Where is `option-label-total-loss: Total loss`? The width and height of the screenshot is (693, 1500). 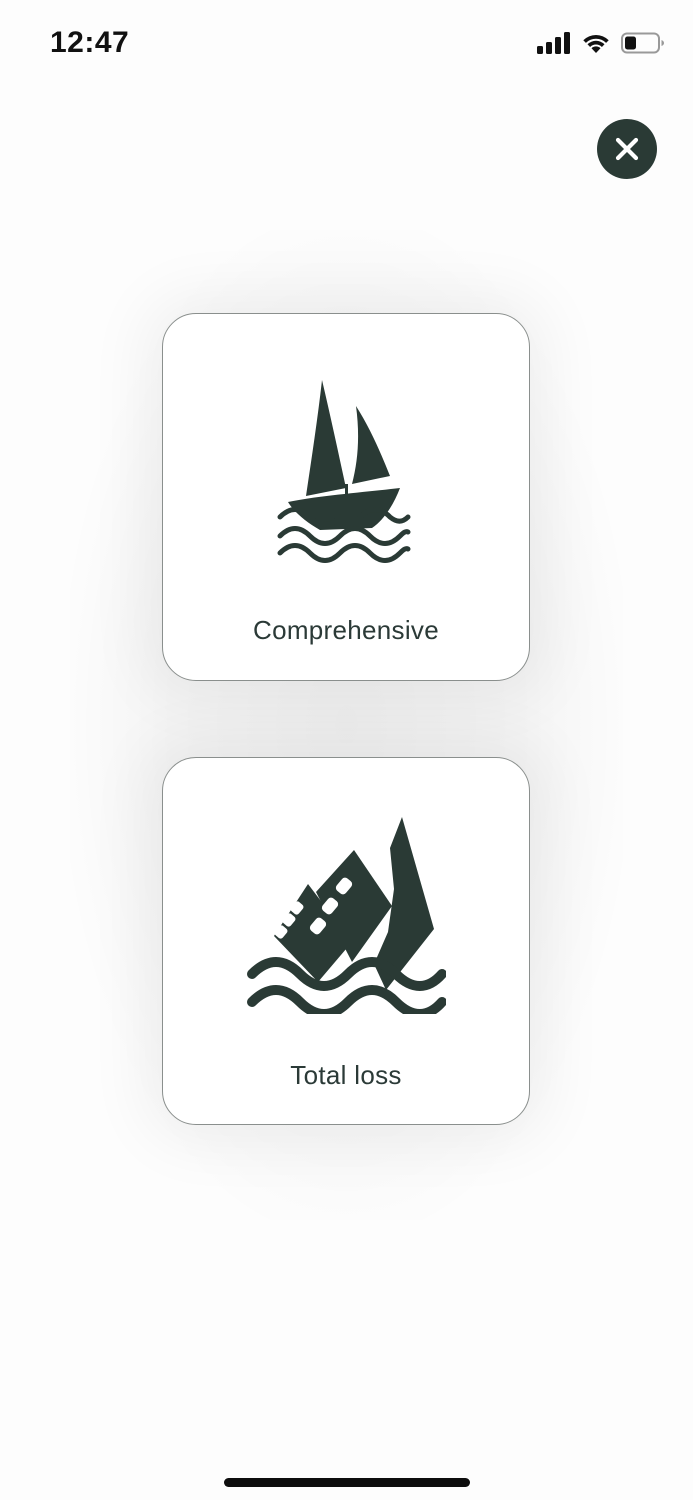
option-label-total-loss: Total loss is located at coordinates (346, 1075).